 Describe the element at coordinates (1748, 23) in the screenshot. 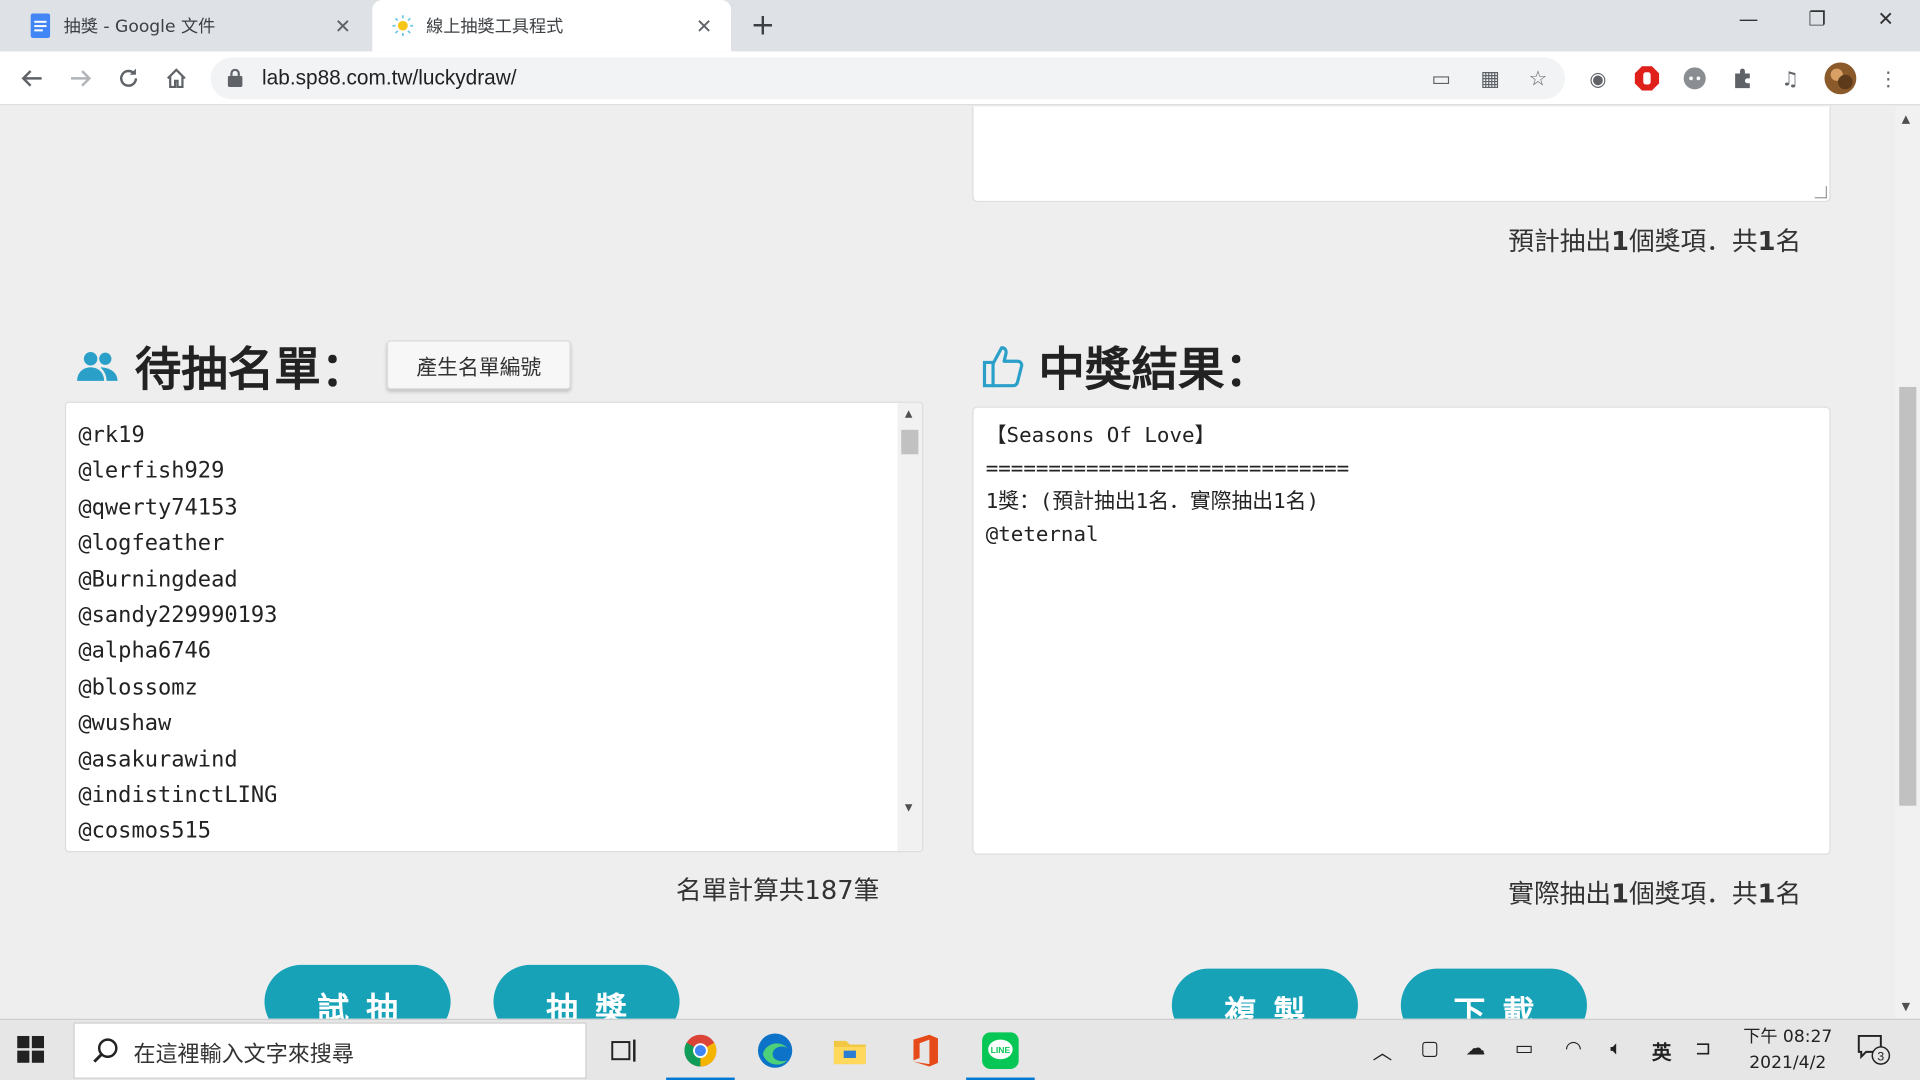

I see `minimize-icon: —` at that location.